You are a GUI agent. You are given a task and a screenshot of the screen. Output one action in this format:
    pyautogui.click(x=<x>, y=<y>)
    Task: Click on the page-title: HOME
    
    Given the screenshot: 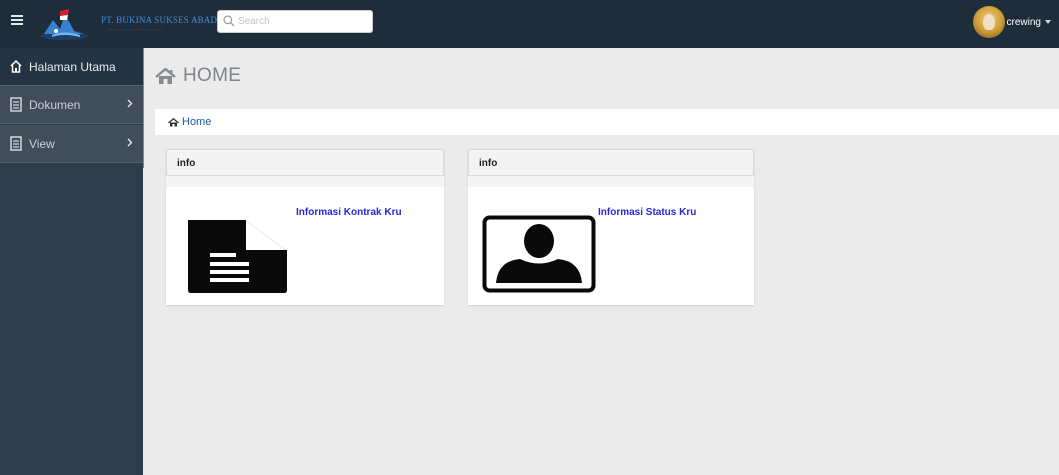 What is the action you would take?
    pyautogui.click(x=198, y=76)
    